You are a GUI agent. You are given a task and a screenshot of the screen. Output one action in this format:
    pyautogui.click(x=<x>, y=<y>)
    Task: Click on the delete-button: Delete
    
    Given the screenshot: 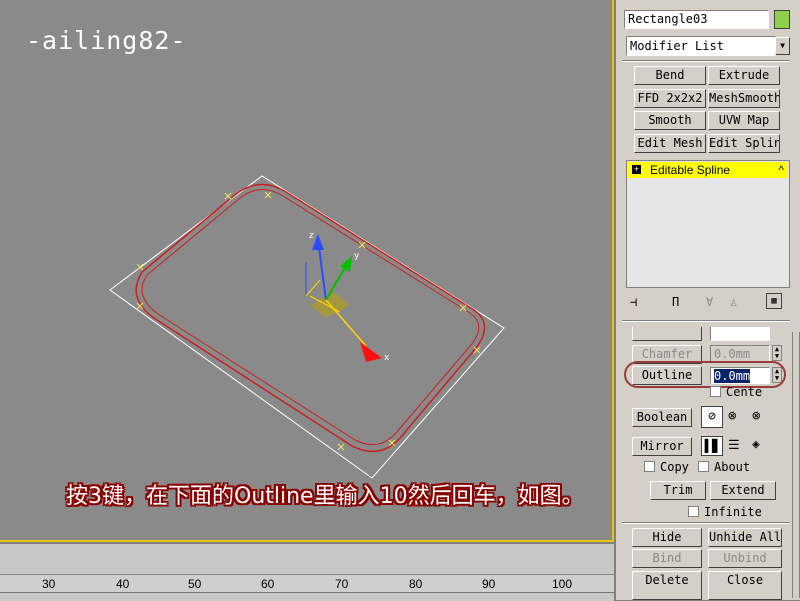 What is the action you would take?
    pyautogui.click(x=667, y=585)
    